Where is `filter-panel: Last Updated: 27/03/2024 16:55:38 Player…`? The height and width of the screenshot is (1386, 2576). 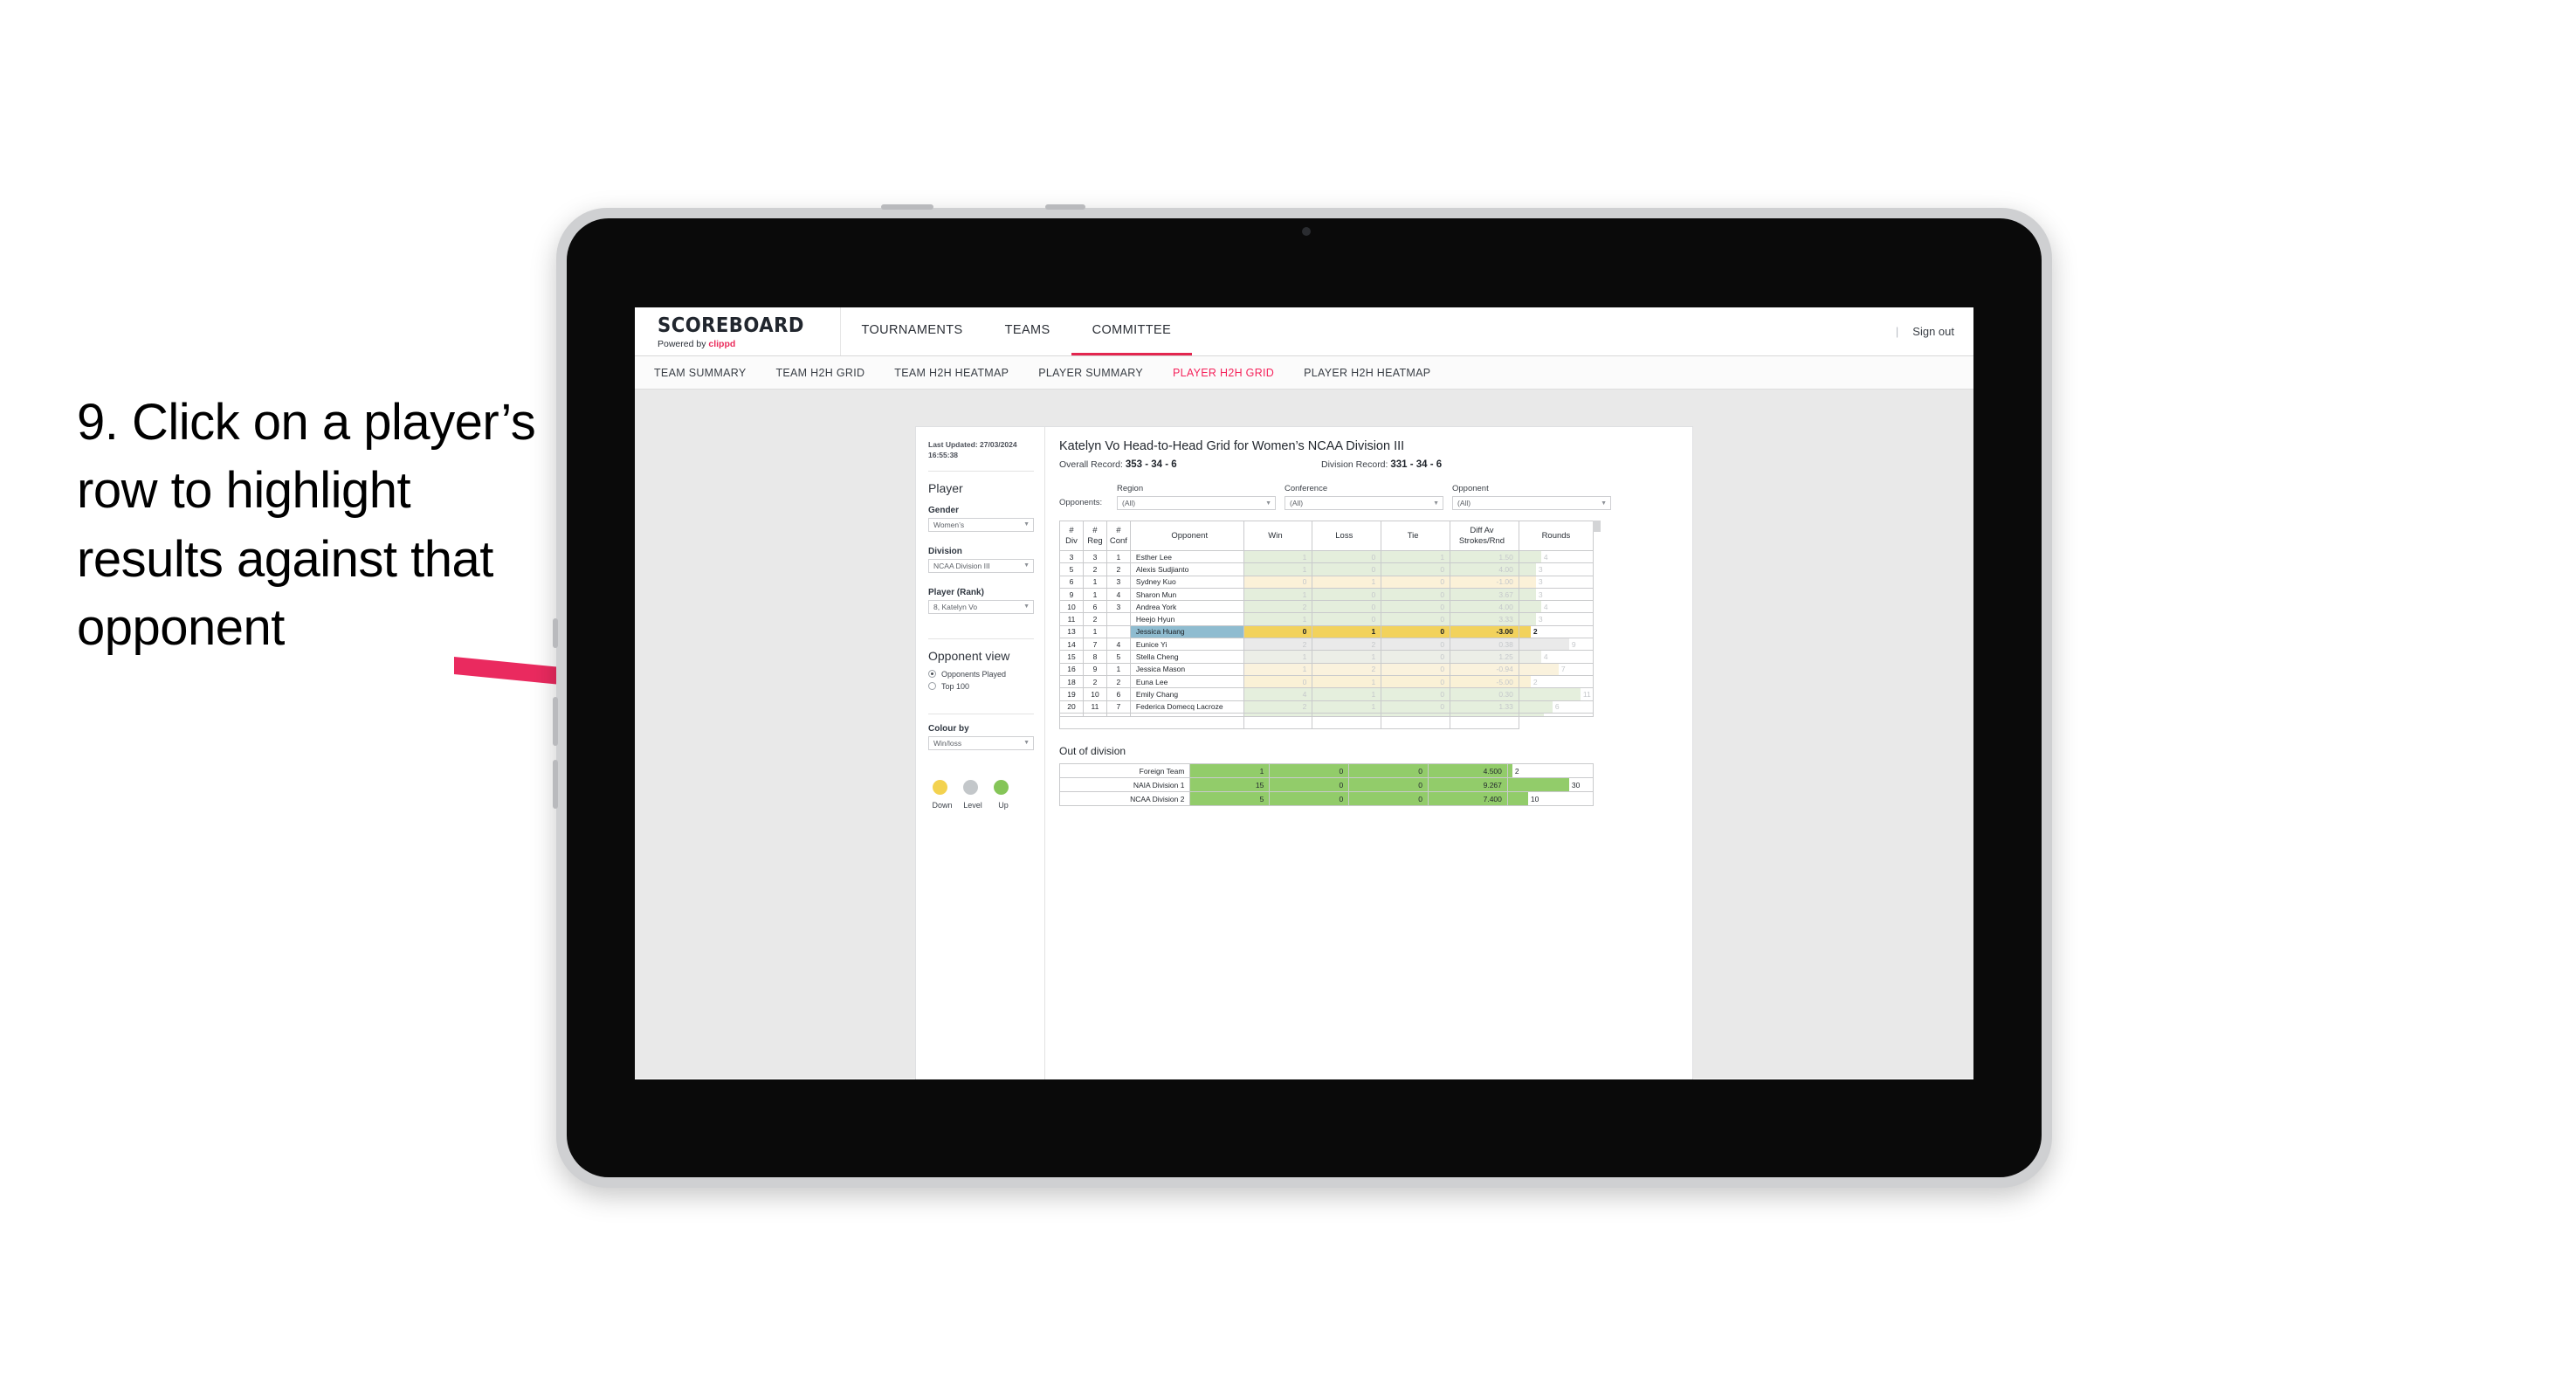
filter-panel: Last Updated: 27/03/2024 16:55:38 Player… is located at coordinates (980, 753).